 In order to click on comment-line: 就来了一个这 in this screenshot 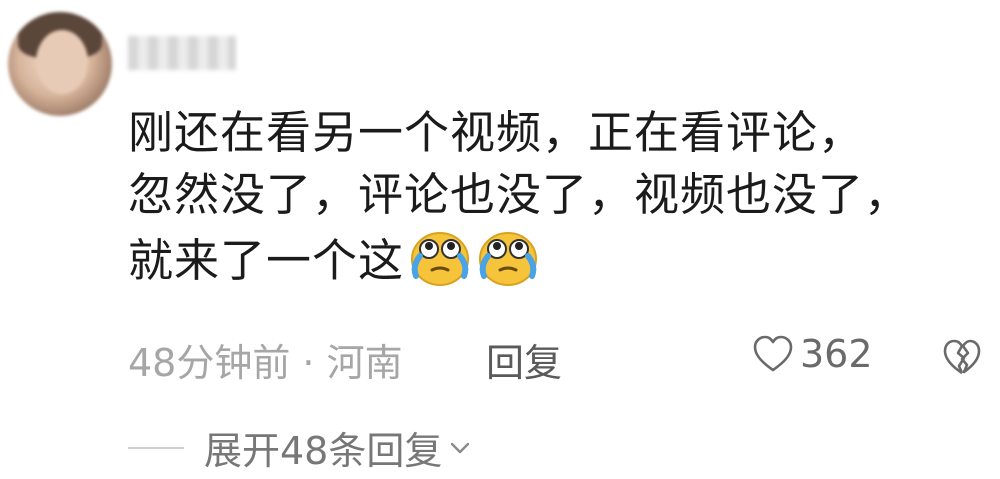, I will do `click(558, 259)`.